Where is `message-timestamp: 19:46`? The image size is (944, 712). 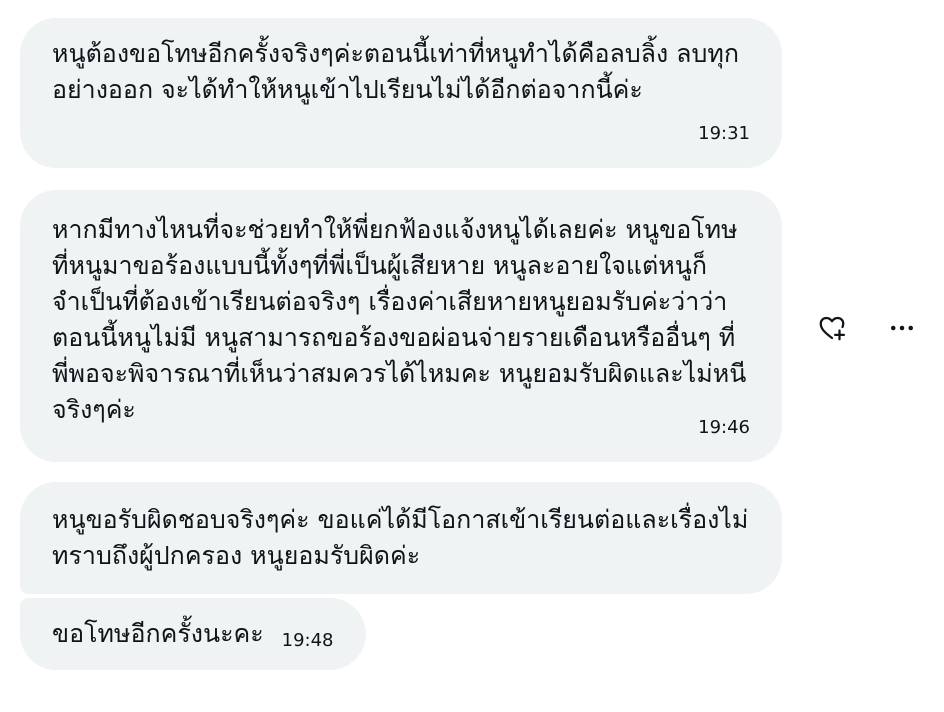
message-timestamp: 19:46 is located at coordinates (724, 427).